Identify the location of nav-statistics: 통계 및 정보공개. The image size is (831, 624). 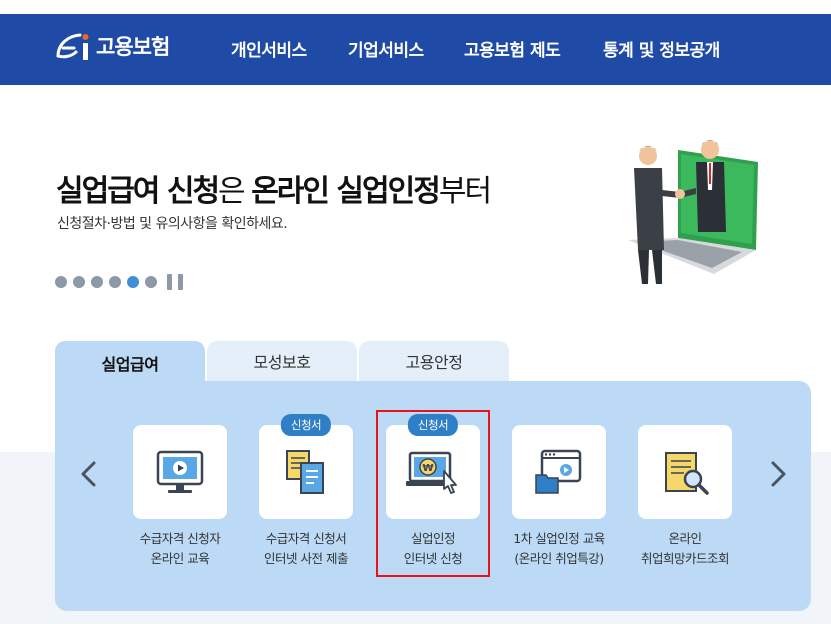
(661, 48).